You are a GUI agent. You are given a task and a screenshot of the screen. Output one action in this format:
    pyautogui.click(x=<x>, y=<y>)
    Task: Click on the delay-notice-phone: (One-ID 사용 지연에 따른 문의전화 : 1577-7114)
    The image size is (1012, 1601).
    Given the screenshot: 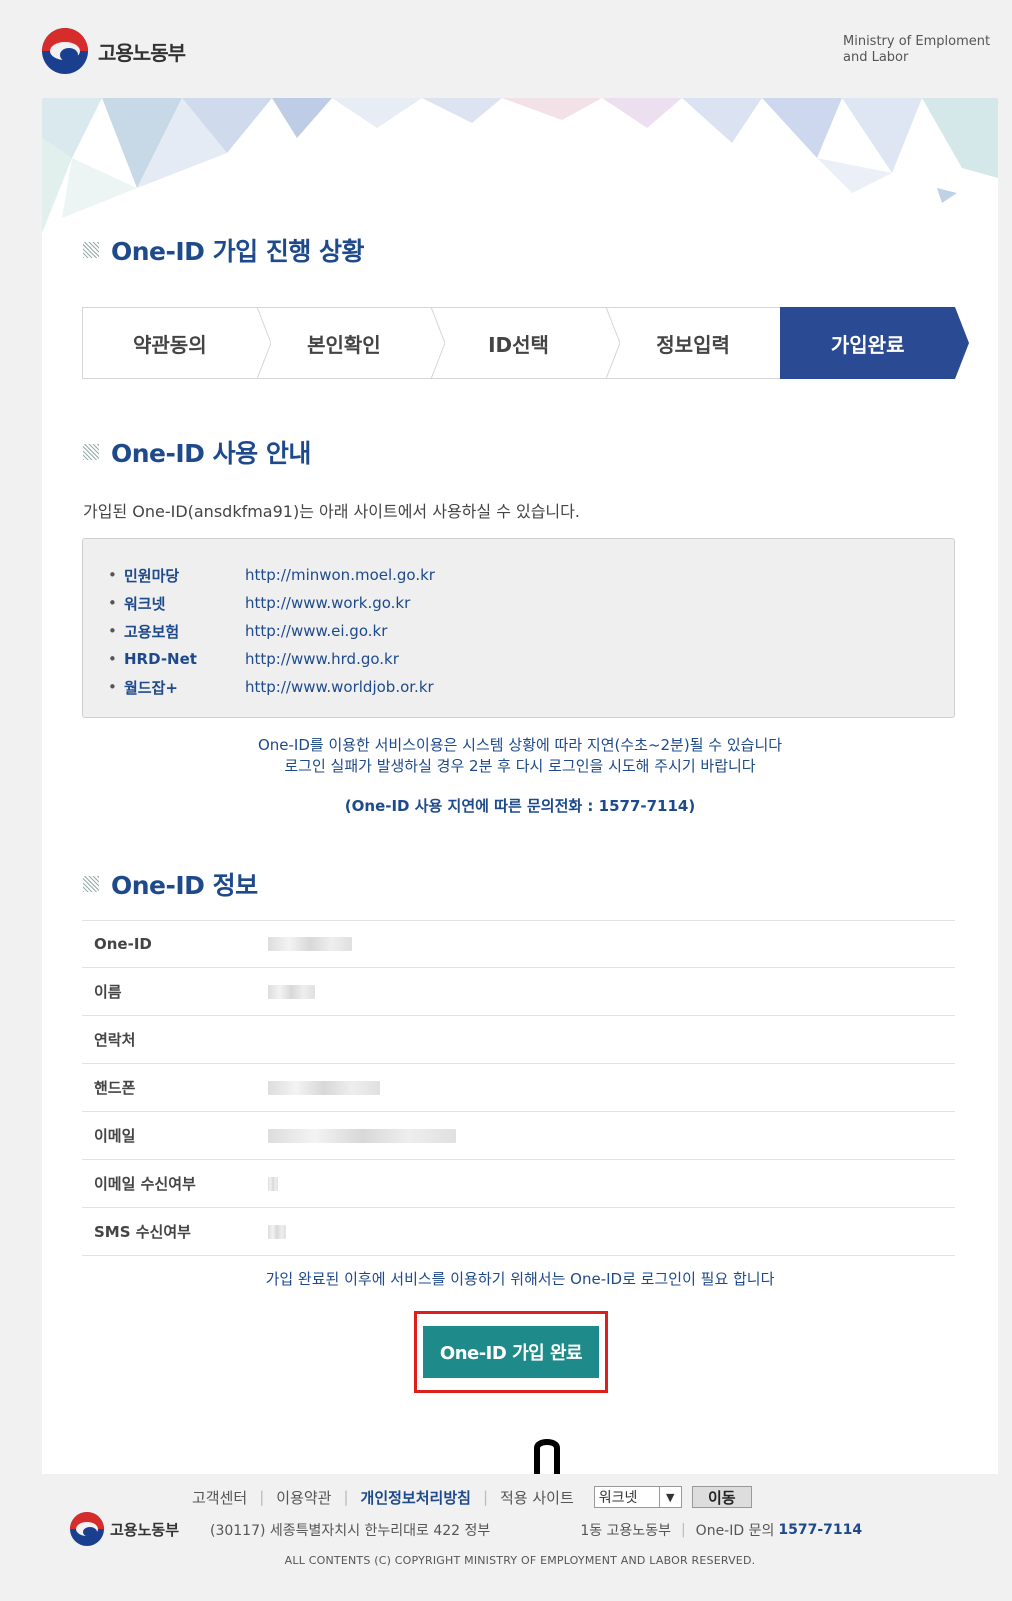 What is the action you would take?
    pyautogui.click(x=520, y=806)
    